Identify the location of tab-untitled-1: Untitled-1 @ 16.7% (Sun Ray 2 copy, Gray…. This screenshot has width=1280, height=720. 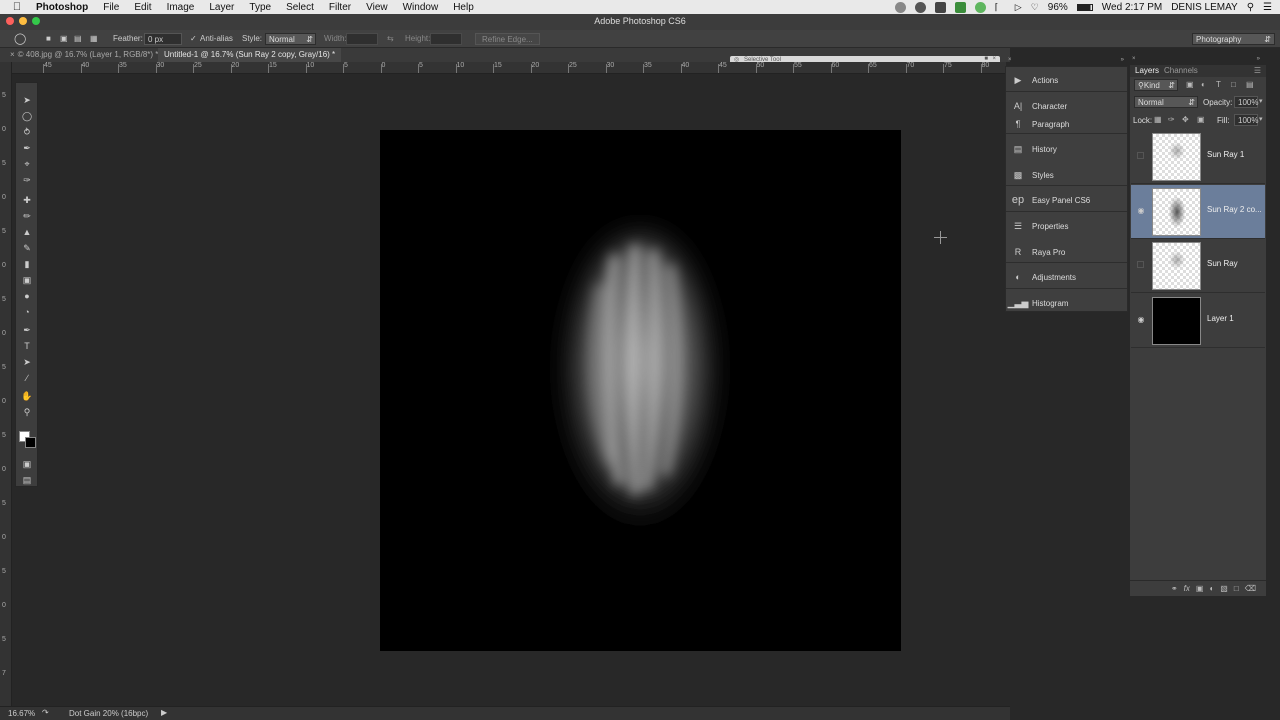
(250, 55).